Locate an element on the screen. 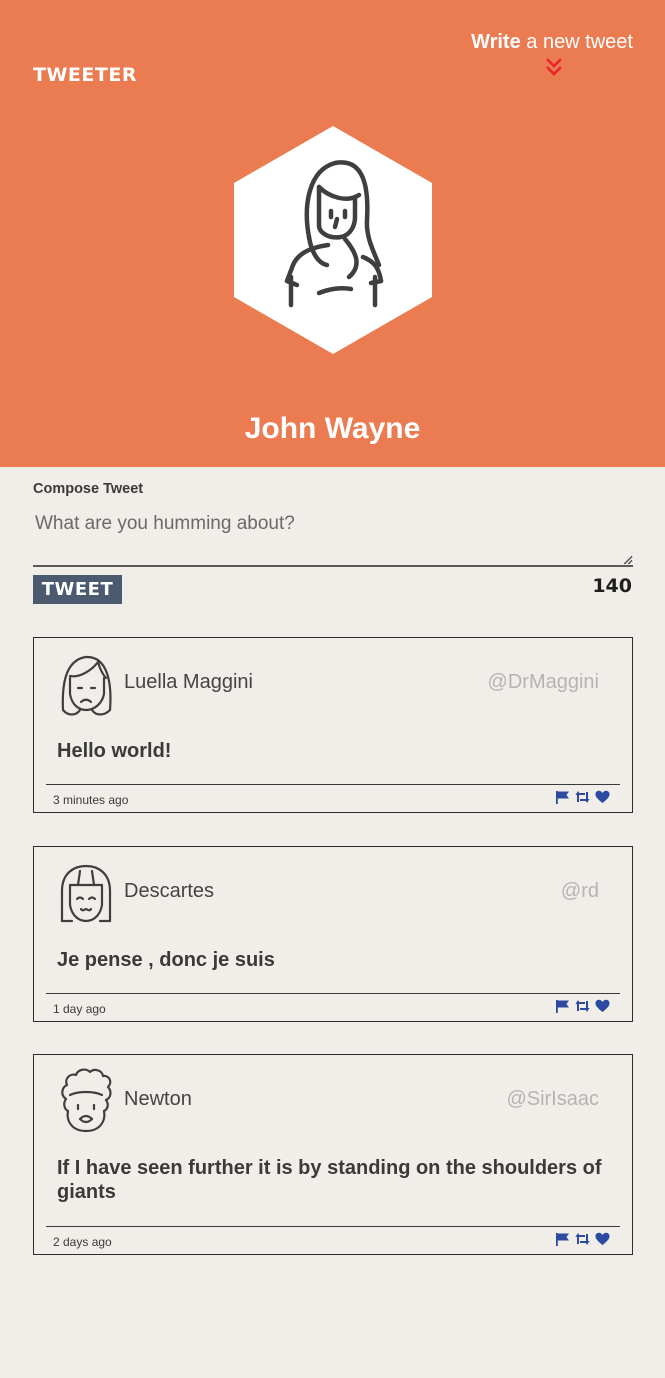  tweet-author-name: Newton is located at coordinates (158, 1099).